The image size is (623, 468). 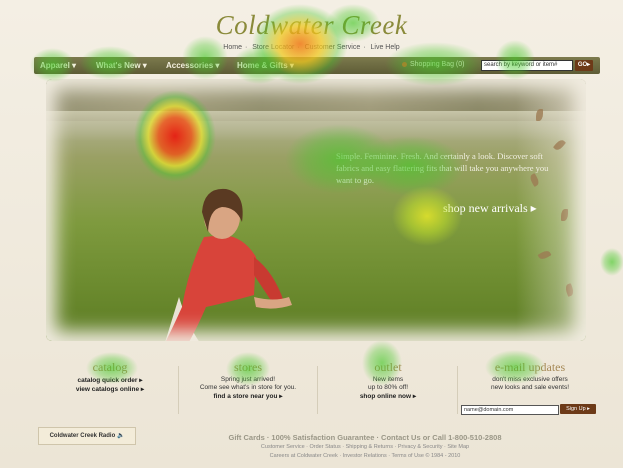 I want to click on utility-link-home: Home, so click(x=232, y=47).